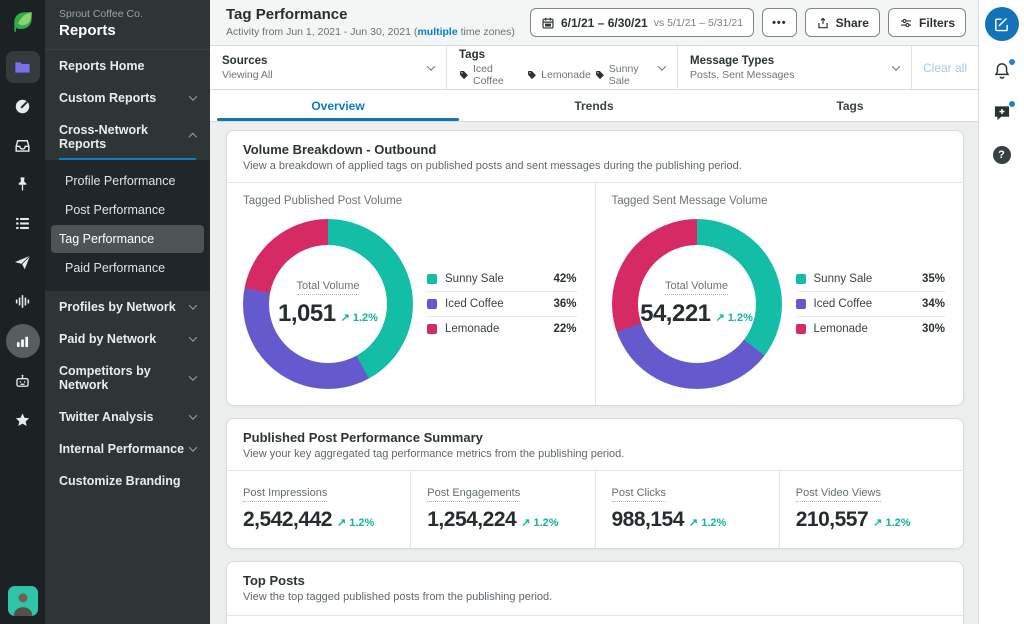 The image size is (1024, 624). Describe the element at coordinates (675, 313) in the screenshot. I see `total-volume-value: 54,221` at that location.